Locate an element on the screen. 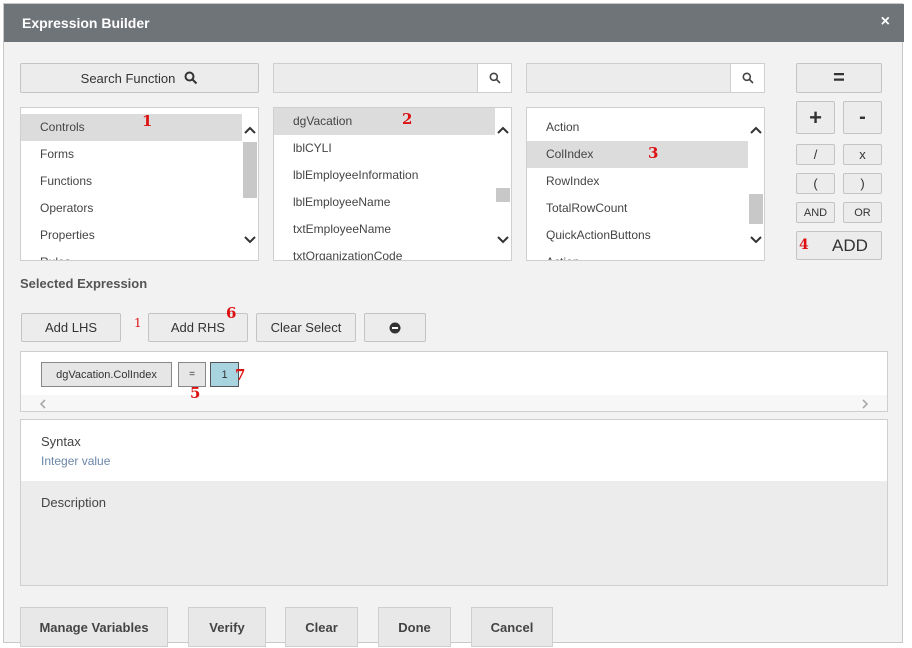 The height and width of the screenshot is (648, 912). controls-search-box is located at coordinates (392, 78).